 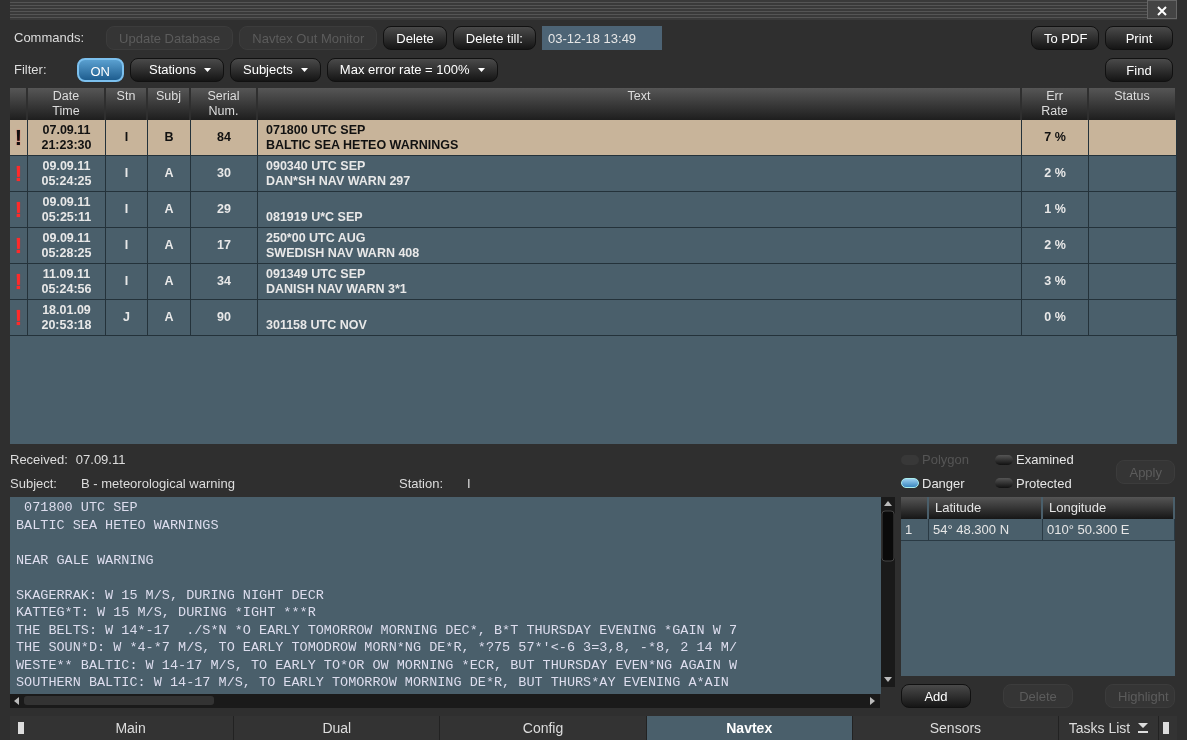 What do you see at coordinates (593, 282) in the screenshot?
I see `table-row: ! 11.09.11 05:24:56 I A 34 091349 UTC SEP DANISH NAV WARN 3*1 3 %` at bounding box center [593, 282].